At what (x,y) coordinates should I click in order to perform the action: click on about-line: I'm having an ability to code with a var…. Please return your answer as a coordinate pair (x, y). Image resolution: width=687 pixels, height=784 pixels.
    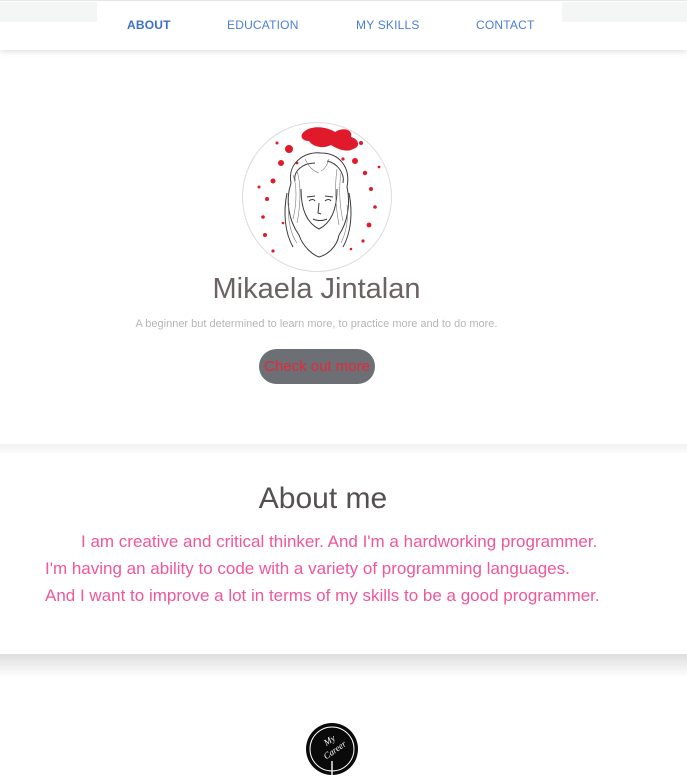
    Looking at the image, I should click on (307, 568).